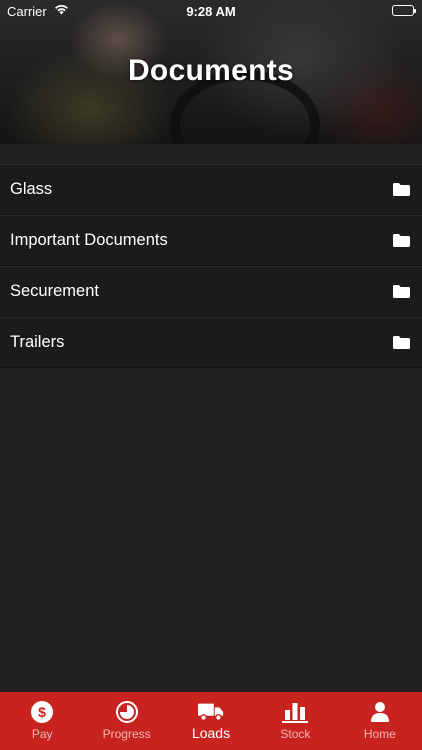 This screenshot has height=750, width=422. I want to click on tab-label: Progress, so click(126, 734).